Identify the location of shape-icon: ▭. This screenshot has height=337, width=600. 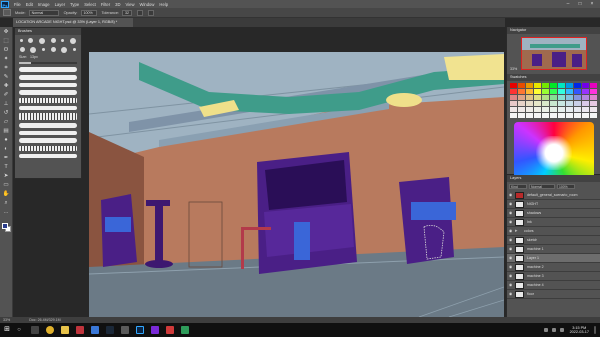
(6, 185).